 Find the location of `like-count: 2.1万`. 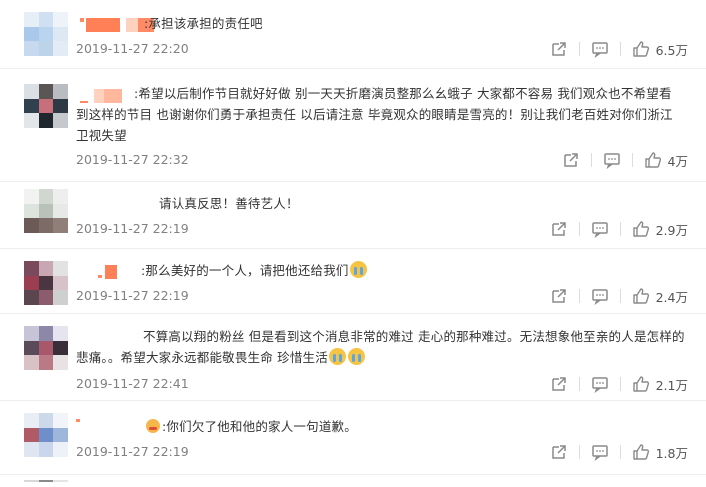

like-count: 2.1万 is located at coordinates (671, 385).